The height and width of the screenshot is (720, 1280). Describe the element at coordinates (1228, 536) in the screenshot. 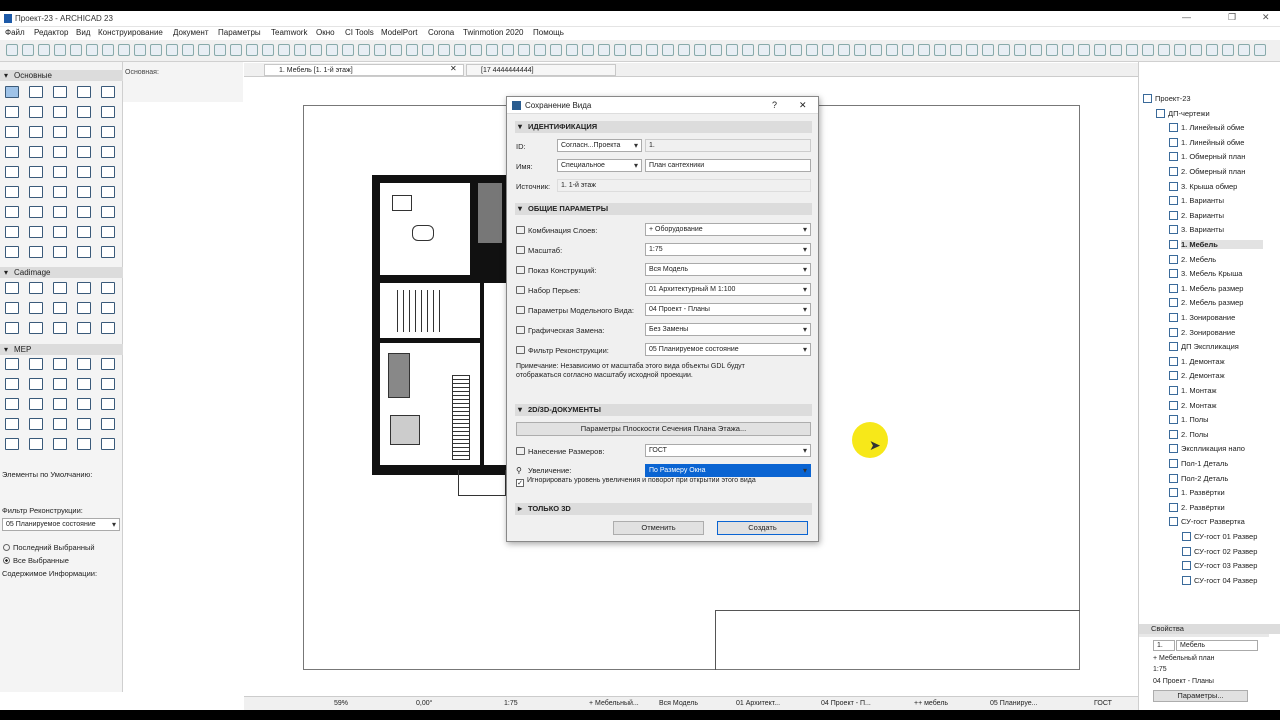

I see `tree-item: СУ-гост 01 Развер` at that location.